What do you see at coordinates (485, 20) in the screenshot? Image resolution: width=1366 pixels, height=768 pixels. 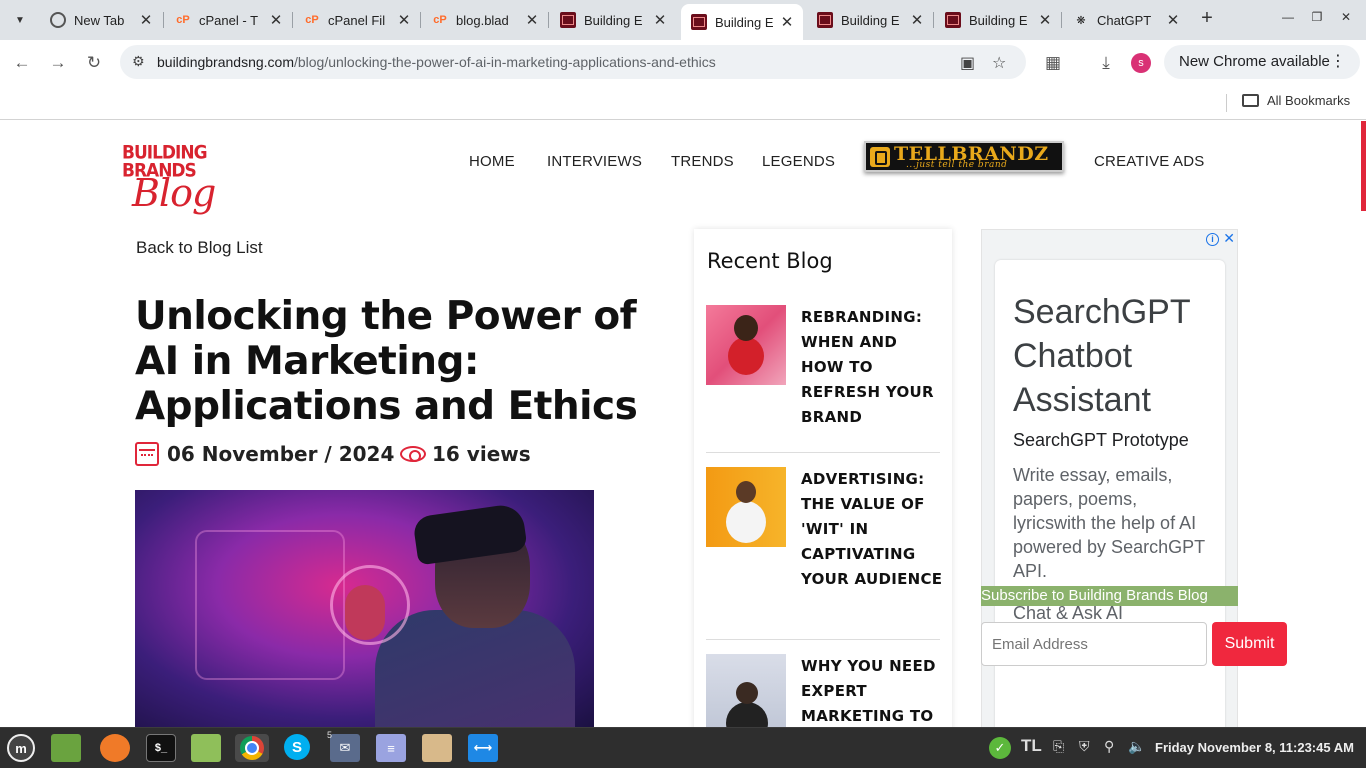 I see `tab-blog-blade: cP blog.blad ✕` at bounding box center [485, 20].